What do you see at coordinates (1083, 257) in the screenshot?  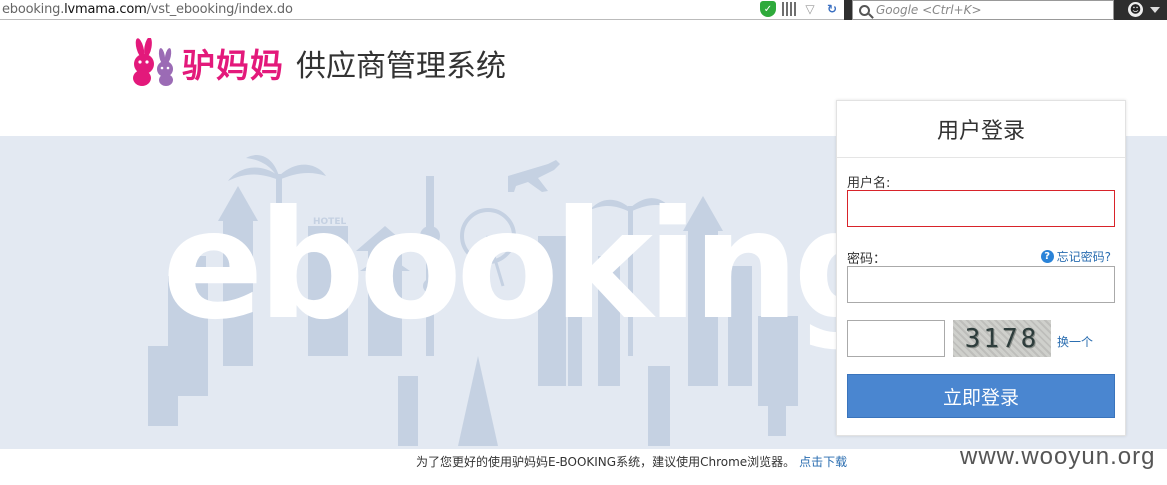 I see `forgot-password-label: 忘记密码?` at bounding box center [1083, 257].